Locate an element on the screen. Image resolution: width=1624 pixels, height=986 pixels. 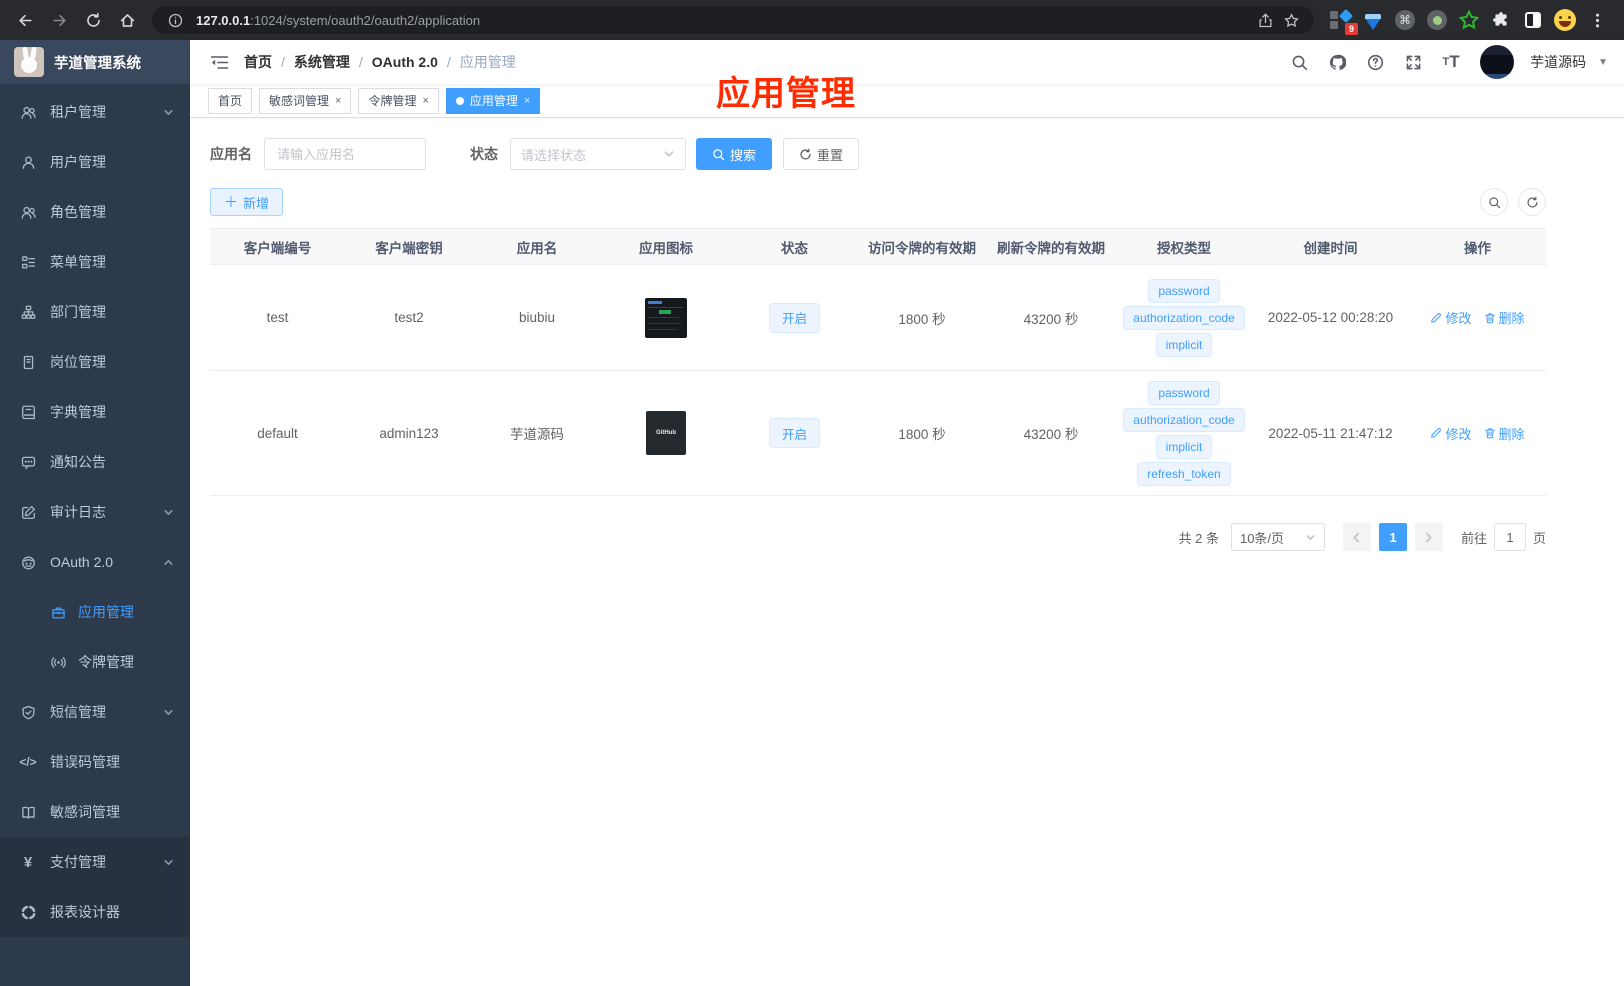
grant-type-tag: password is located at coordinates (1184, 392).